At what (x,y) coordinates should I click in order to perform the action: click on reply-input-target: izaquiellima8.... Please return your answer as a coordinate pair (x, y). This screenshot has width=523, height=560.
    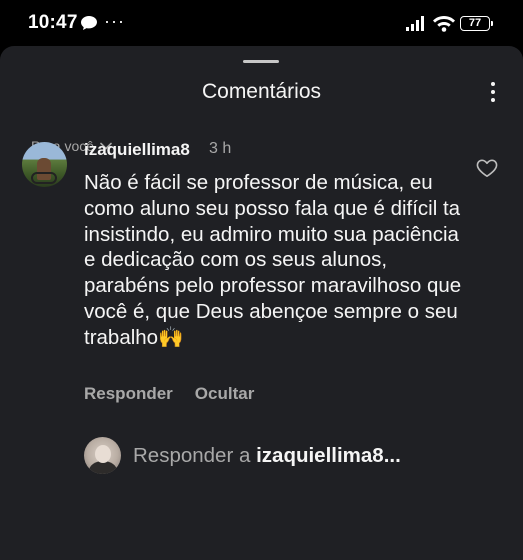
    Looking at the image, I should click on (328, 455).